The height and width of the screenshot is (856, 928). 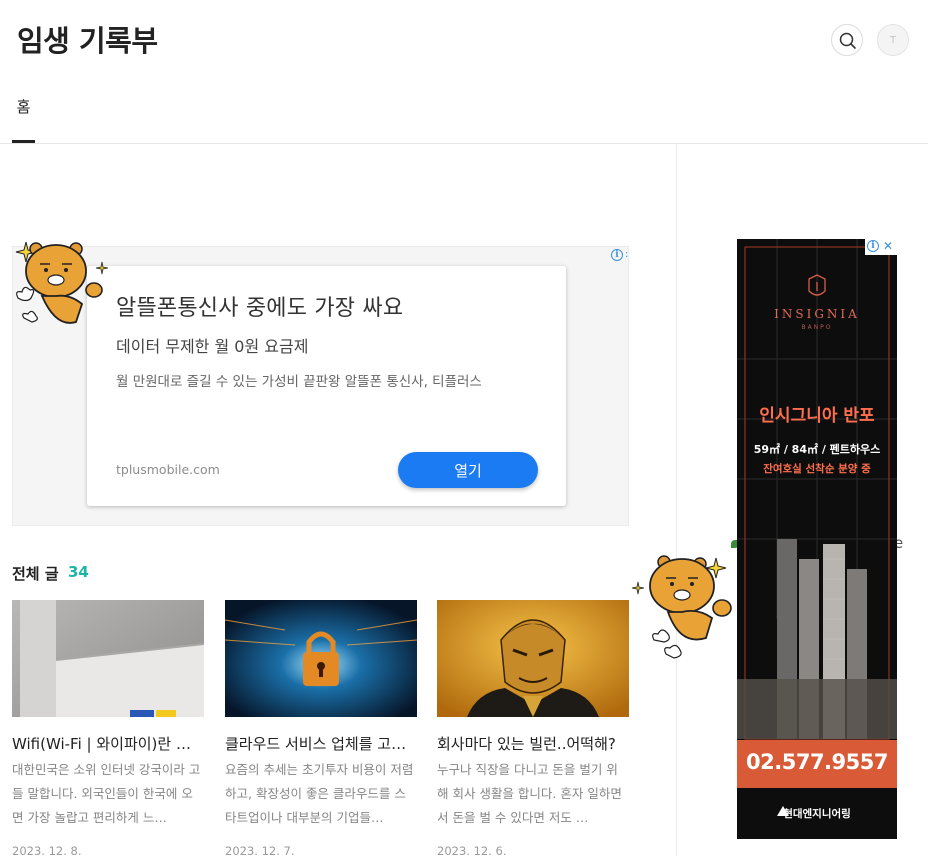 What do you see at coordinates (321, 743) in the screenshot?
I see `post-title: 클라우드 서비스 업체를 고르는 법` at bounding box center [321, 743].